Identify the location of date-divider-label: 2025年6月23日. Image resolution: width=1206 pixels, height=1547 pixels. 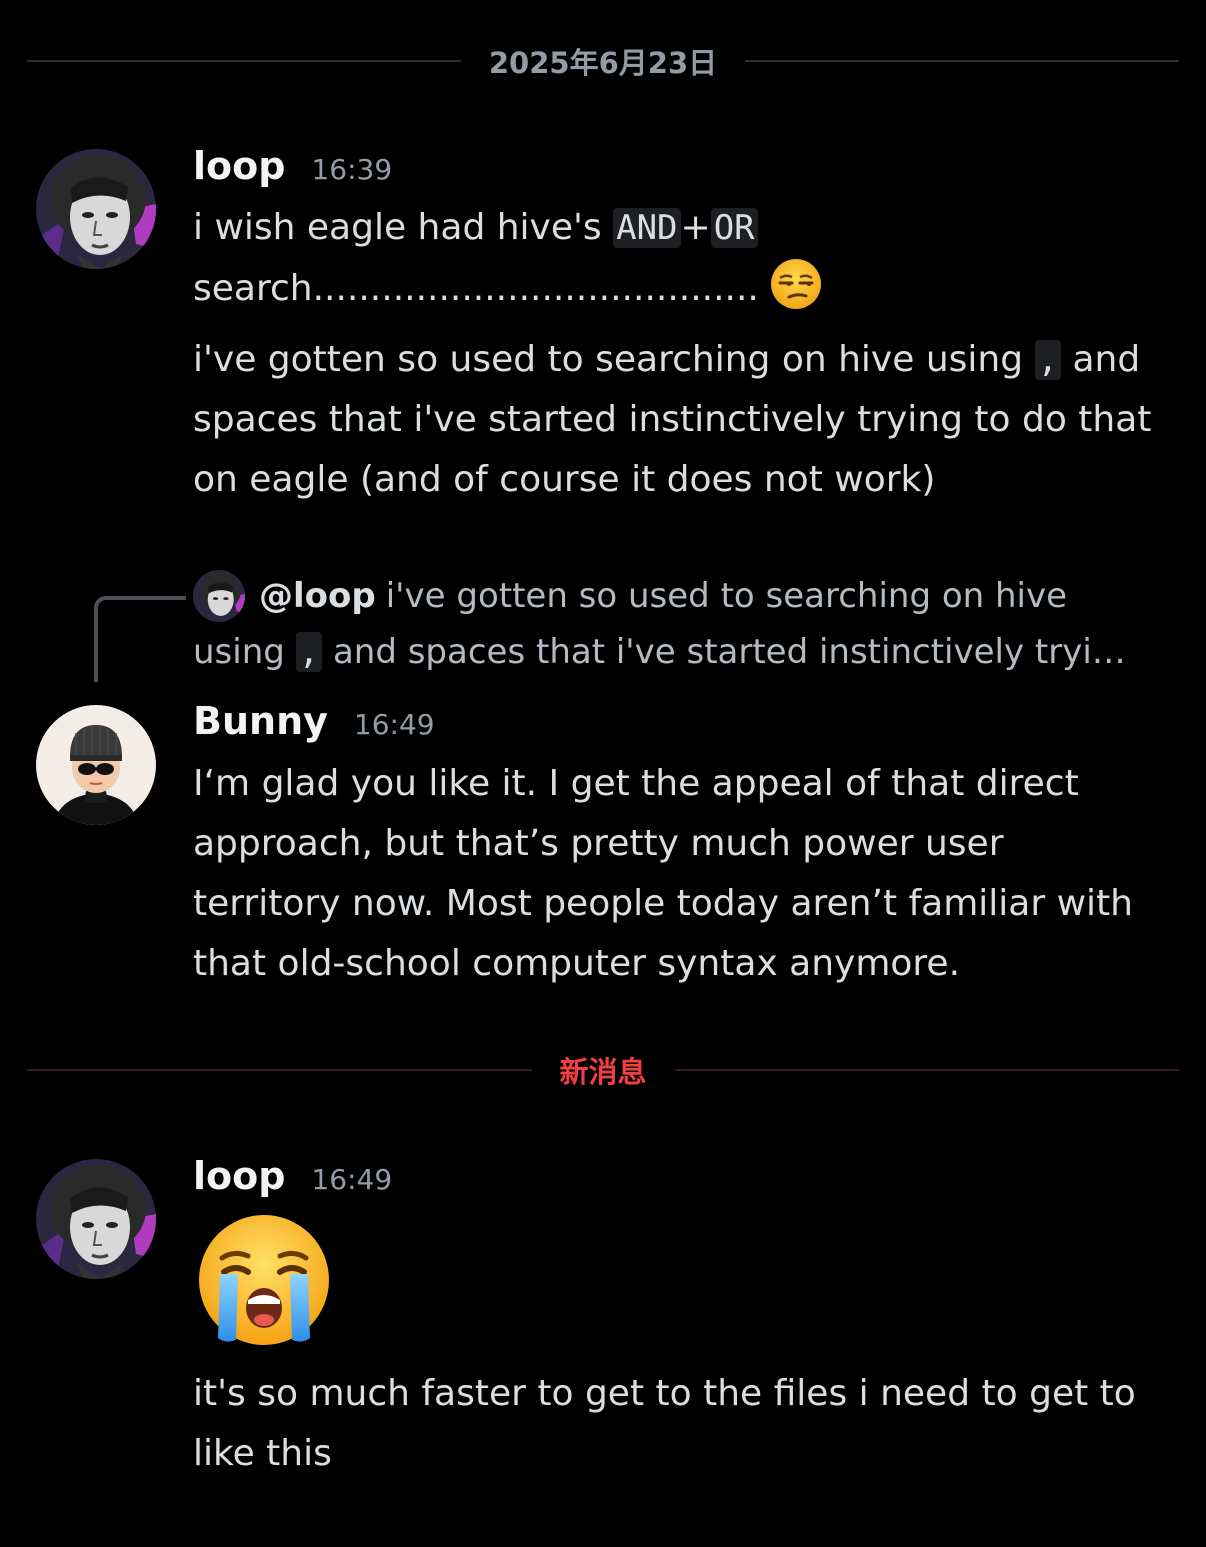
(603, 63).